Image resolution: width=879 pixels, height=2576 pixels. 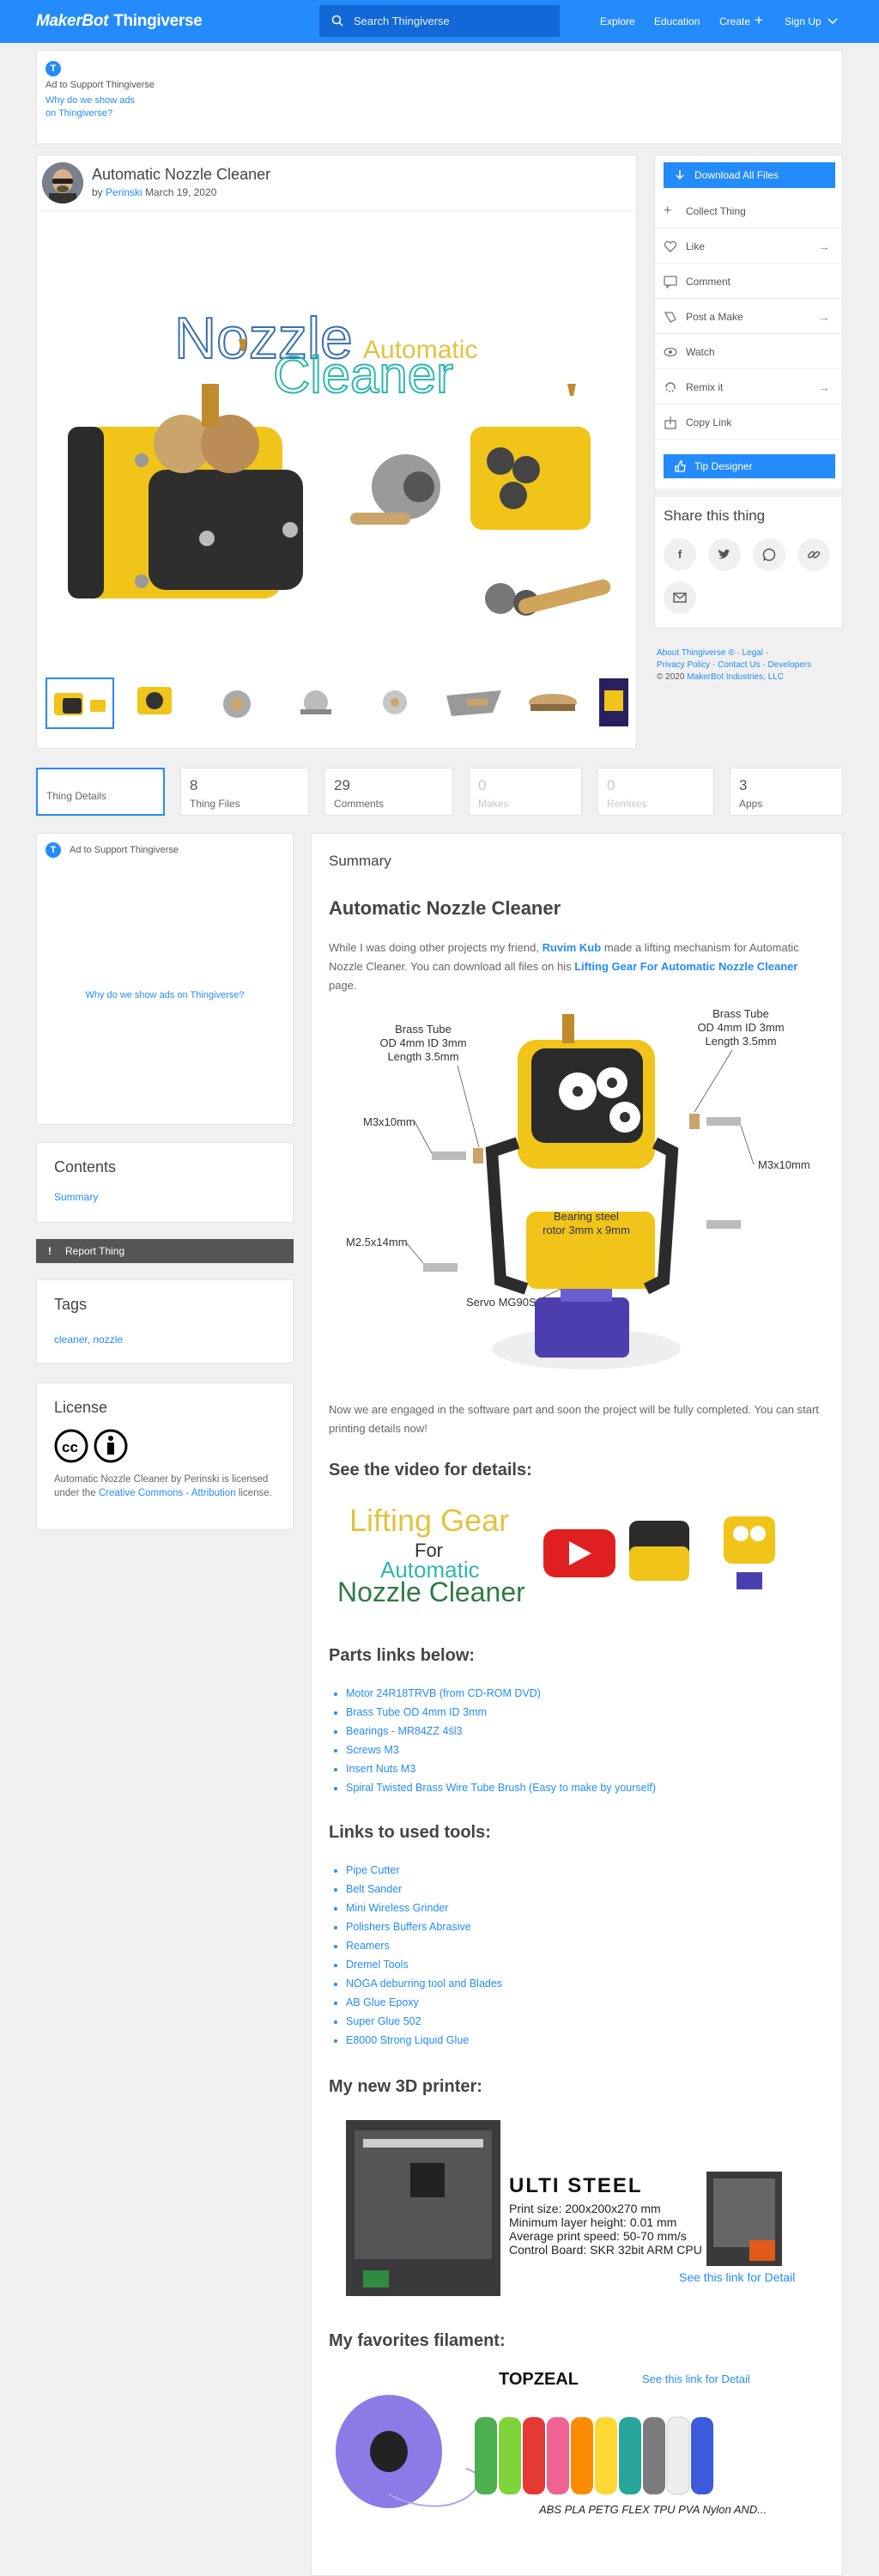 What do you see at coordinates (748, 422) in the screenshot?
I see `copy-link-button: Copy Link` at bounding box center [748, 422].